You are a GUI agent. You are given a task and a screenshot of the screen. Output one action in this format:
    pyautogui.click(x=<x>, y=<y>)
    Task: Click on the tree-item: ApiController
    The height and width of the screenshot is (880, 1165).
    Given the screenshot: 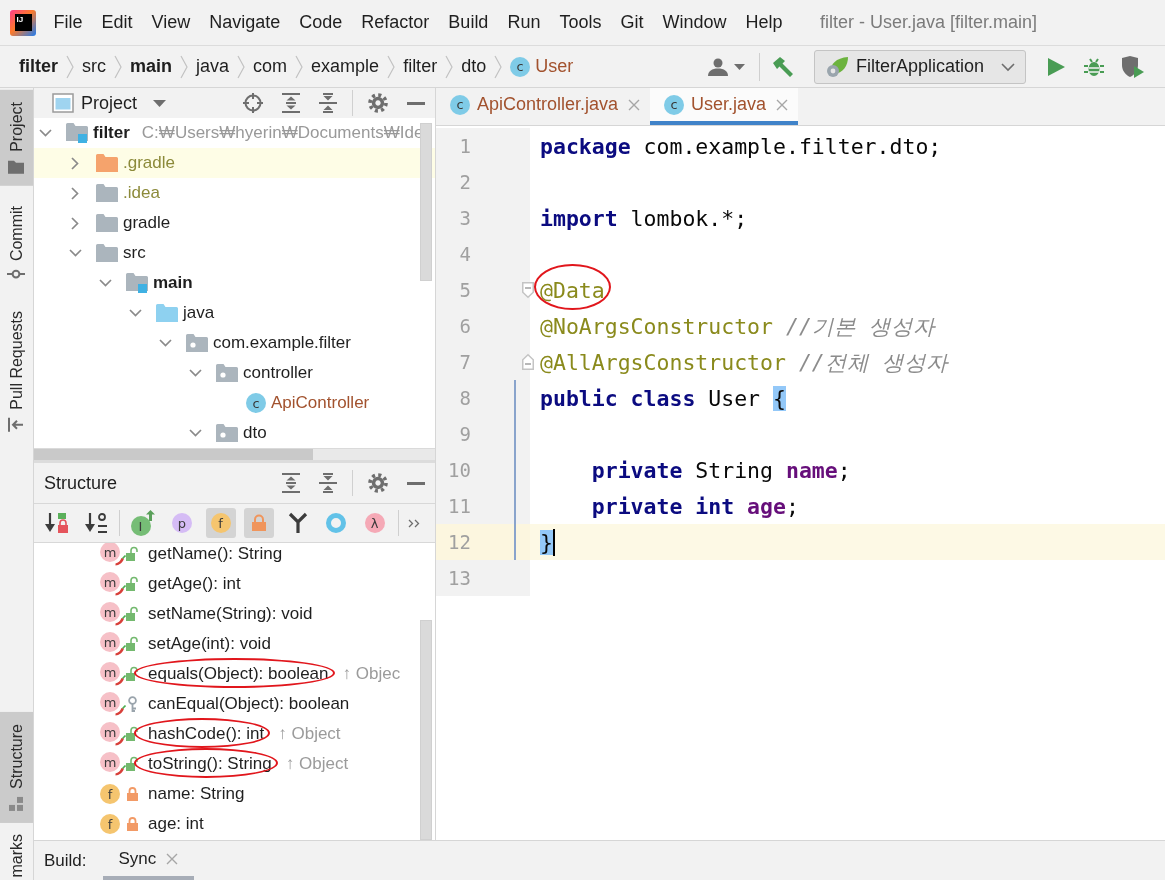 What is the action you would take?
    pyautogui.click(x=320, y=403)
    